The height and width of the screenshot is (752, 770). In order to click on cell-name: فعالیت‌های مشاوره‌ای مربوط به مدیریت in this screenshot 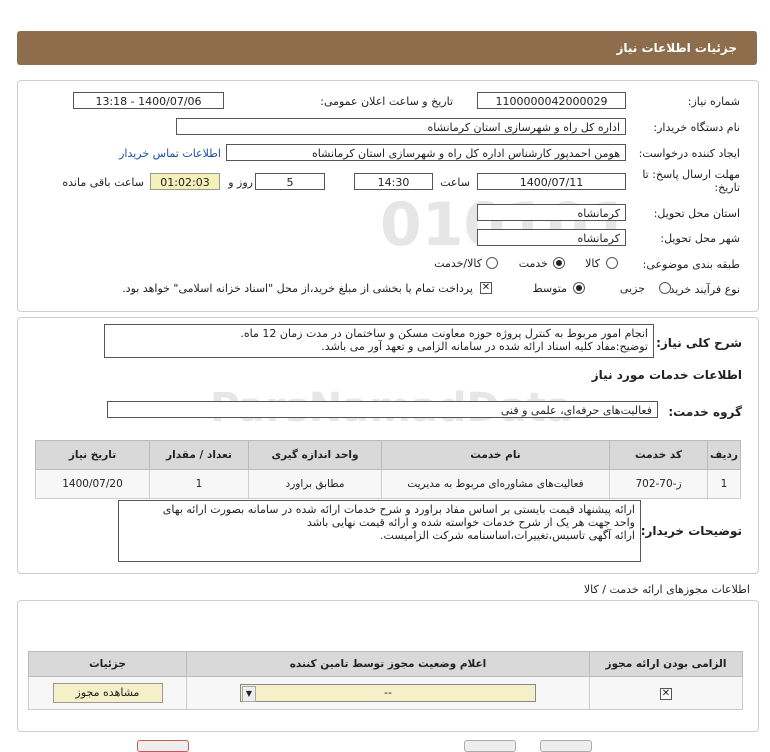, I will do `click(495, 484)`.